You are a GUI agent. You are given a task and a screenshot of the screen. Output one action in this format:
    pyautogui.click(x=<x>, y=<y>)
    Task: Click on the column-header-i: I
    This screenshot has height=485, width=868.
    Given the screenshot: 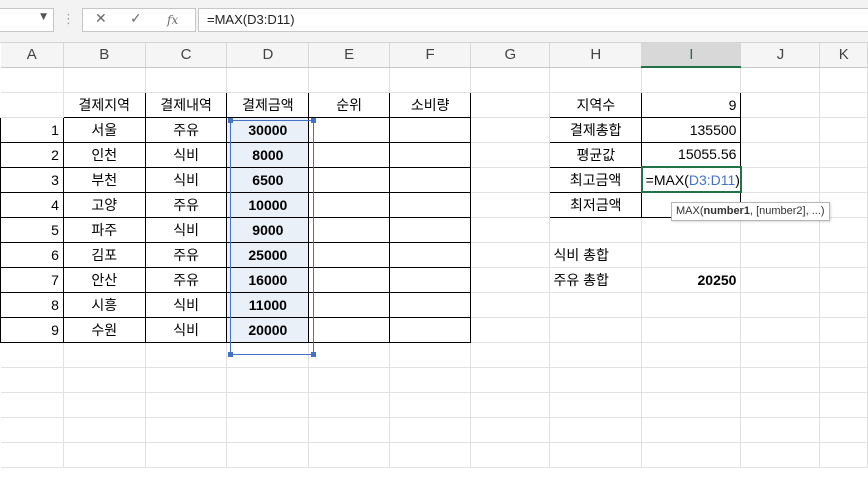 What is the action you would take?
    pyautogui.click(x=691, y=55)
    